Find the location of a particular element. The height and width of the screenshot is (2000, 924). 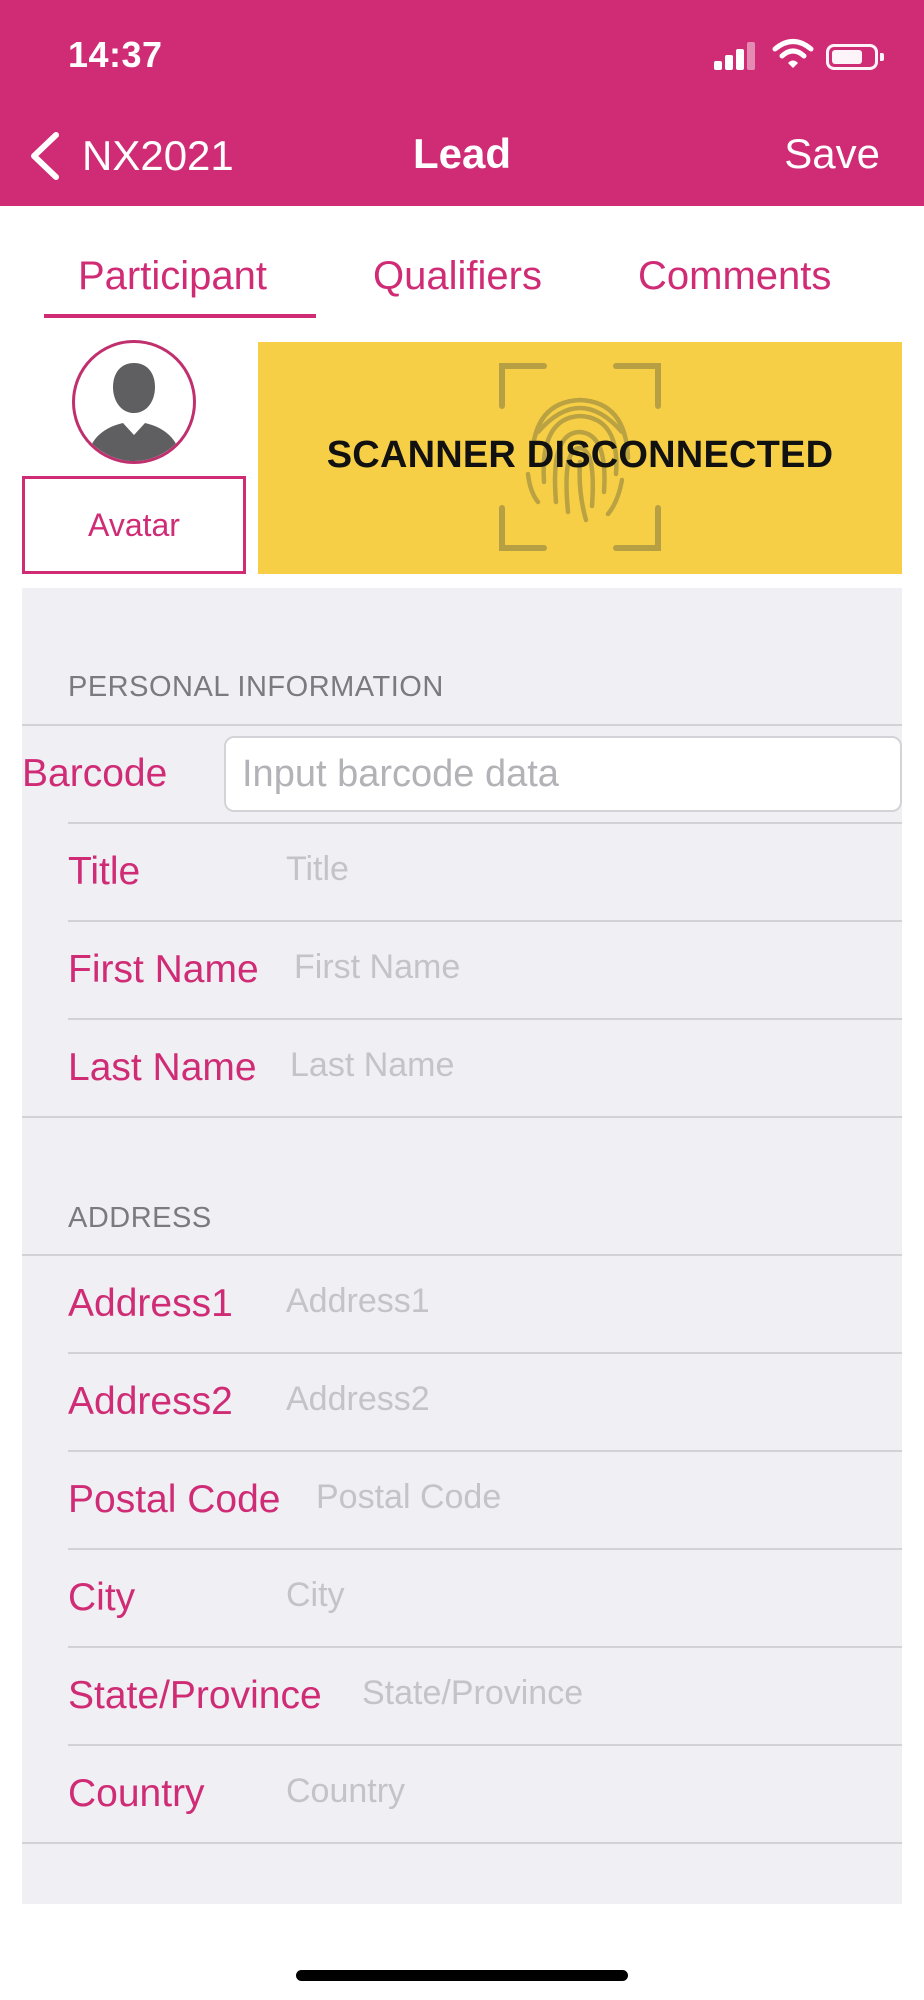

status-time: 14:37 is located at coordinates (115, 54).